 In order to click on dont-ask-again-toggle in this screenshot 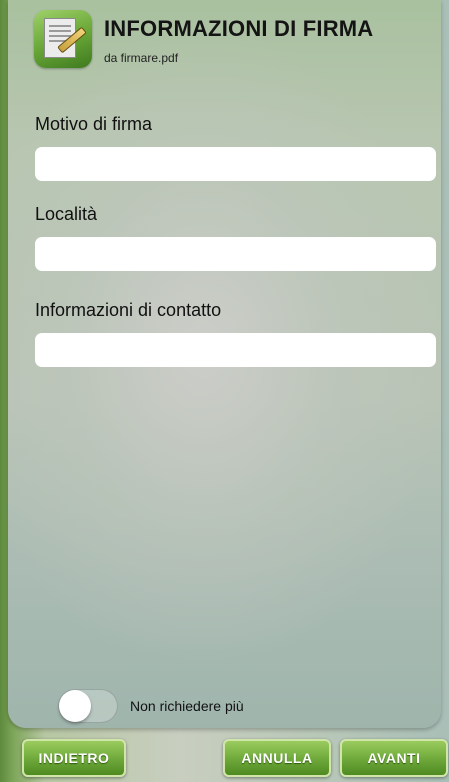, I will do `click(88, 706)`.